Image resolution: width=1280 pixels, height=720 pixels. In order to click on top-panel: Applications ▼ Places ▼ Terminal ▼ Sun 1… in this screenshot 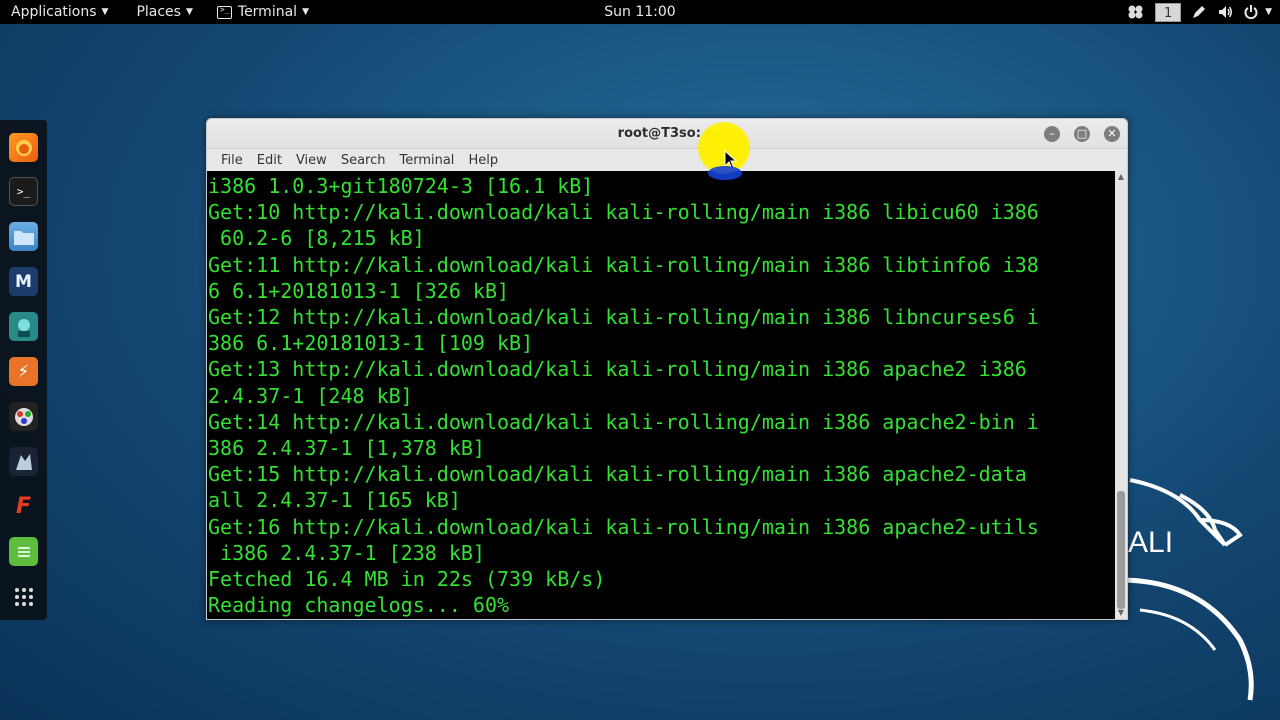, I will do `click(640, 12)`.